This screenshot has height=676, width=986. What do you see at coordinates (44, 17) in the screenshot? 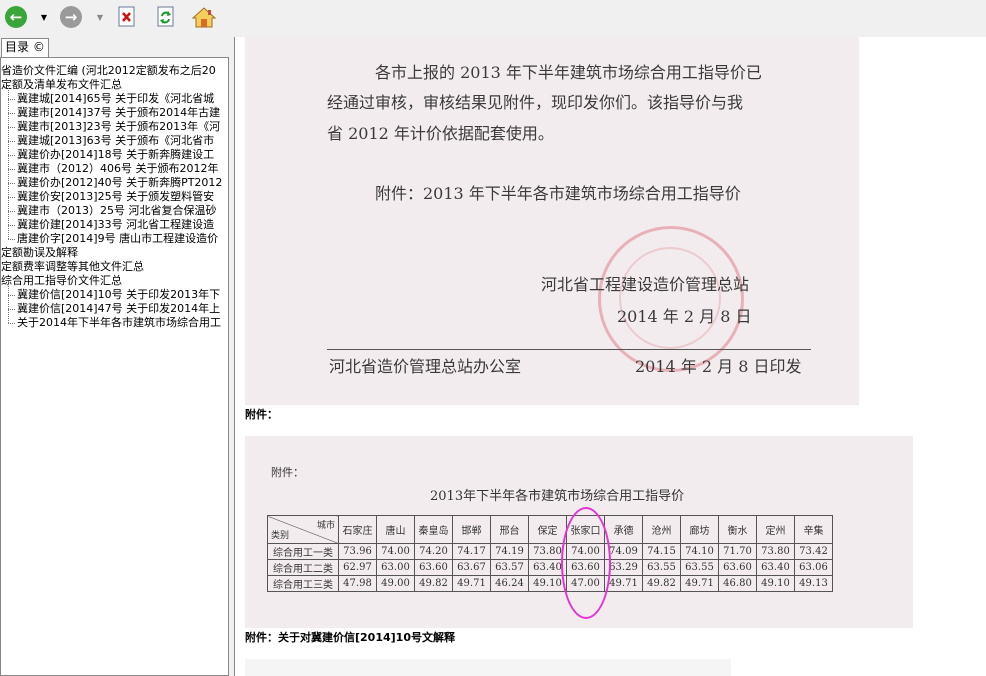
I see `back-dropdown-chevron-down-icon: ▼` at bounding box center [44, 17].